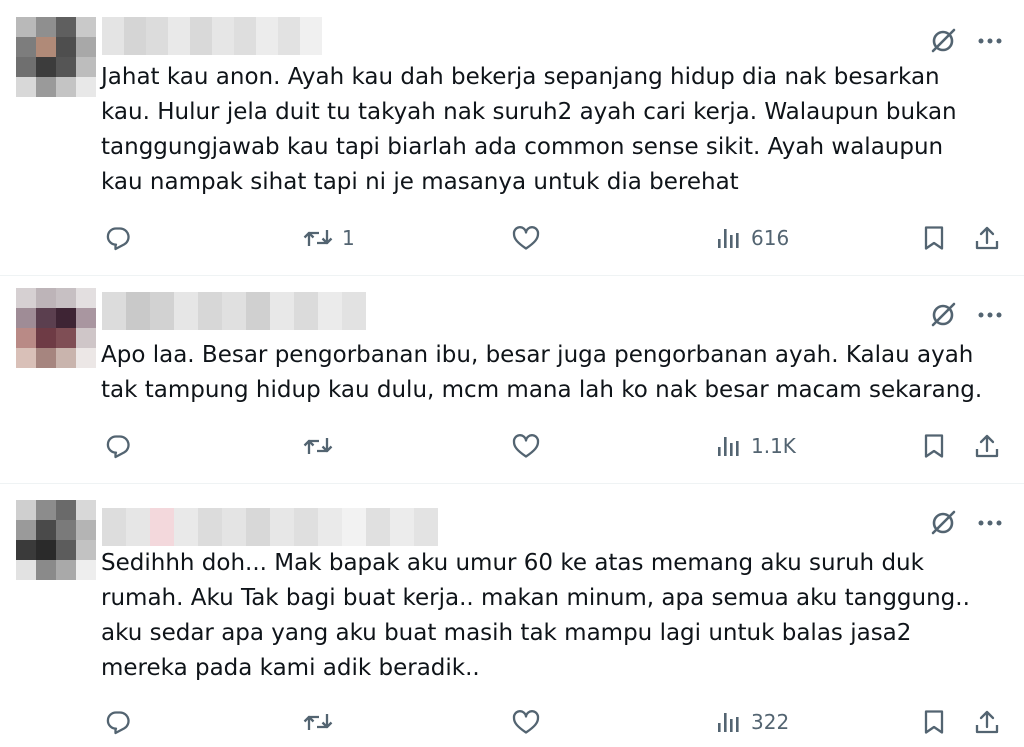 The width and height of the screenshot is (1024, 747). What do you see at coordinates (348, 238) in the screenshot?
I see `retweet-count: 1` at bounding box center [348, 238].